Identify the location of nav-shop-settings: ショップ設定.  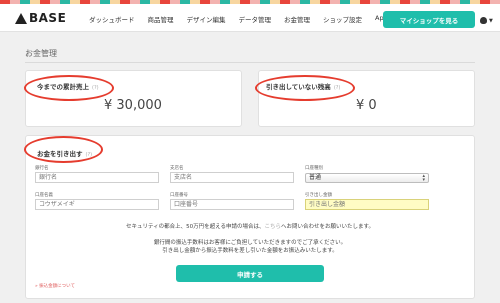
(342, 19).